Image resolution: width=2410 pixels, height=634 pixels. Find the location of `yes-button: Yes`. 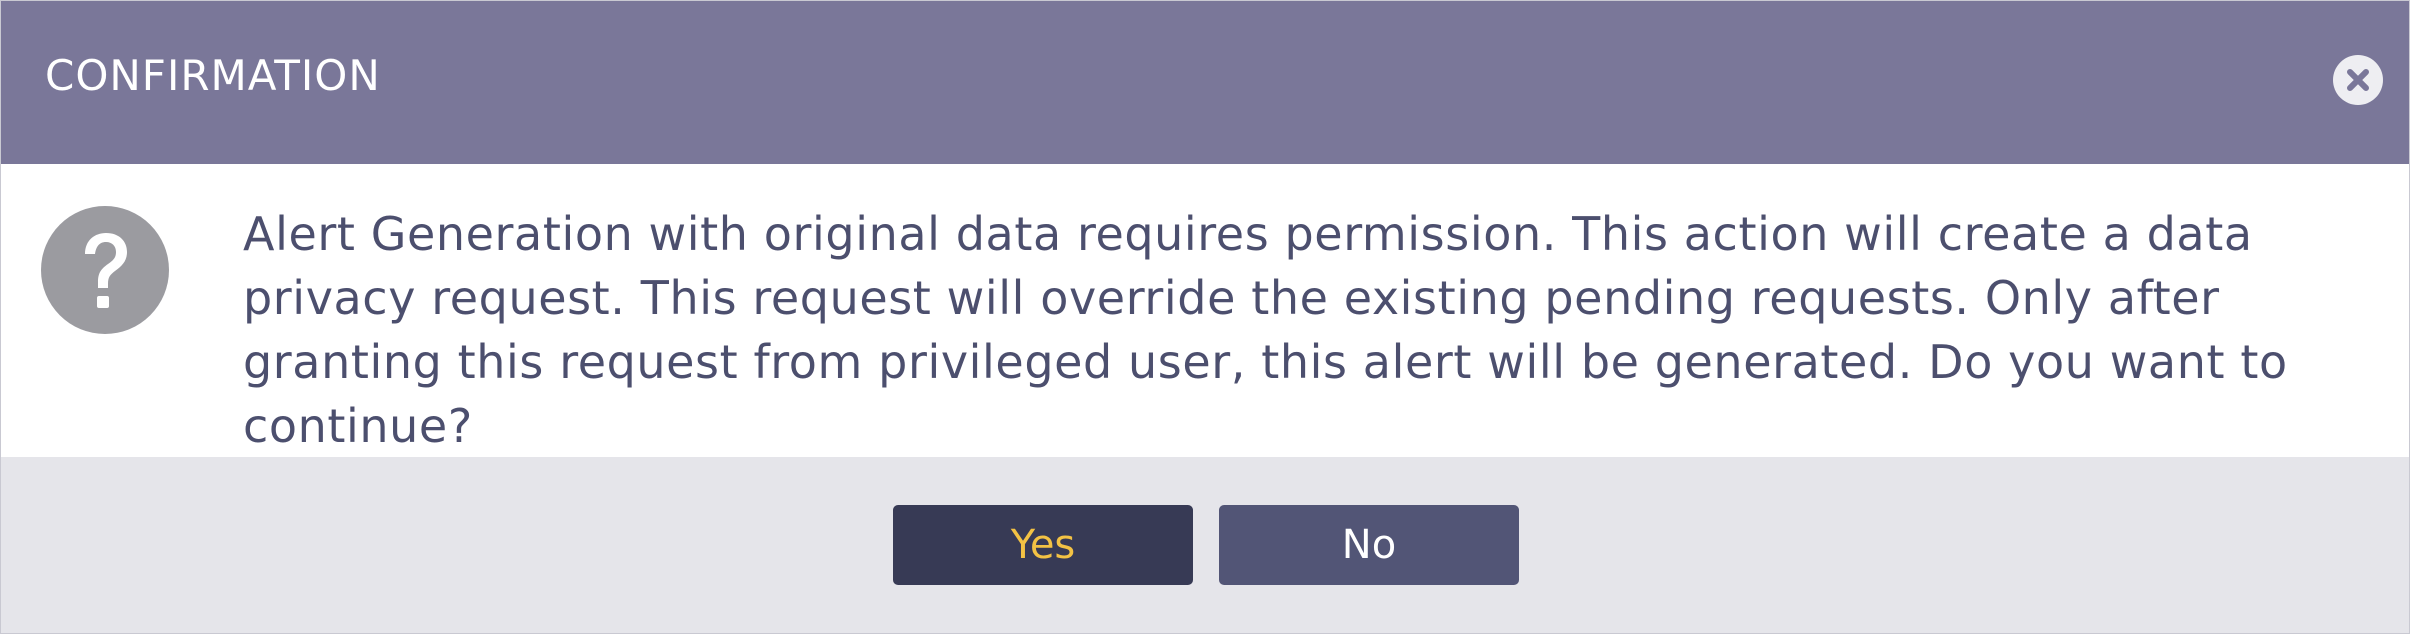

yes-button: Yes is located at coordinates (1043, 545).